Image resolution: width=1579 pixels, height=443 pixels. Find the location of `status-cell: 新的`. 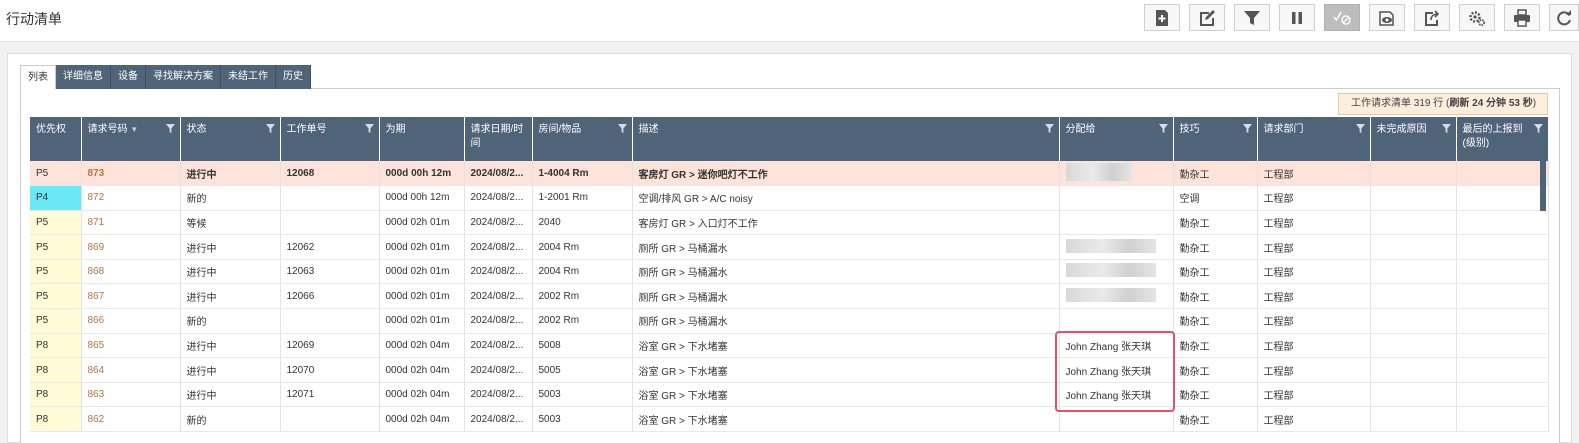

status-cell: 新的 is located at coordinates (230, 321).